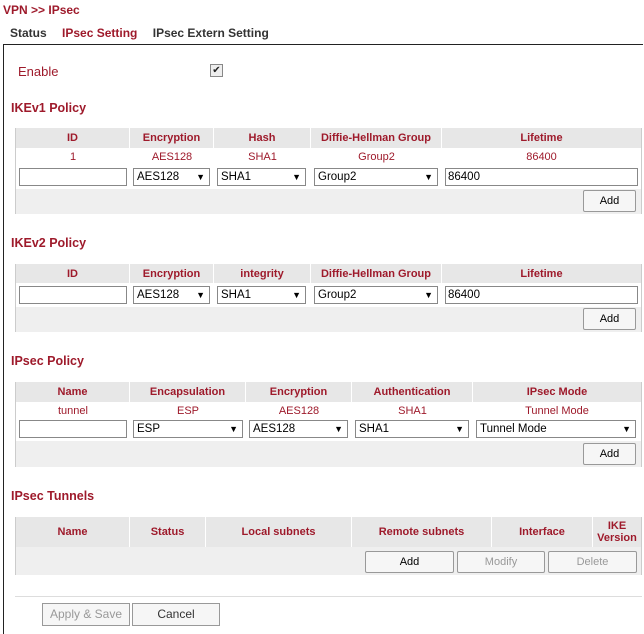 This screenshot has width=644, height=634. Describe the element at coordinates (409, 562) in the screenshot. I see `tunnel-add-button: Add` at that location.